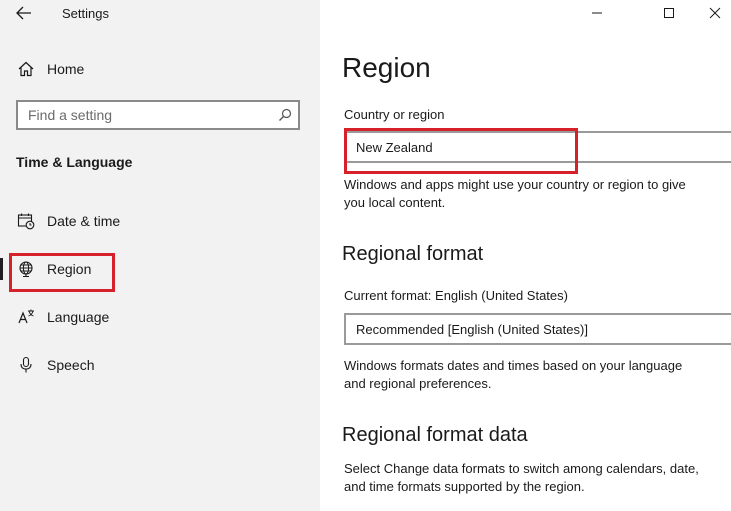  I want to click on maximize-button, so click(669, 13).